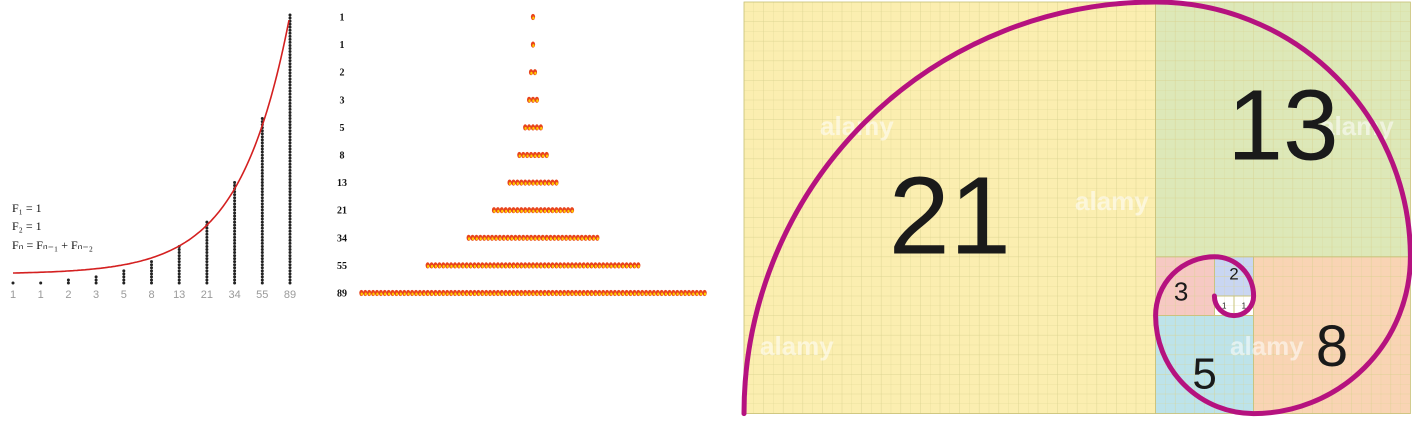 This screenshot has width=1412, height=421. What do you see at coordinates (290, 295) in the screenshot?
I see `x-axis-label: 89` at bounding box center [290, 295].